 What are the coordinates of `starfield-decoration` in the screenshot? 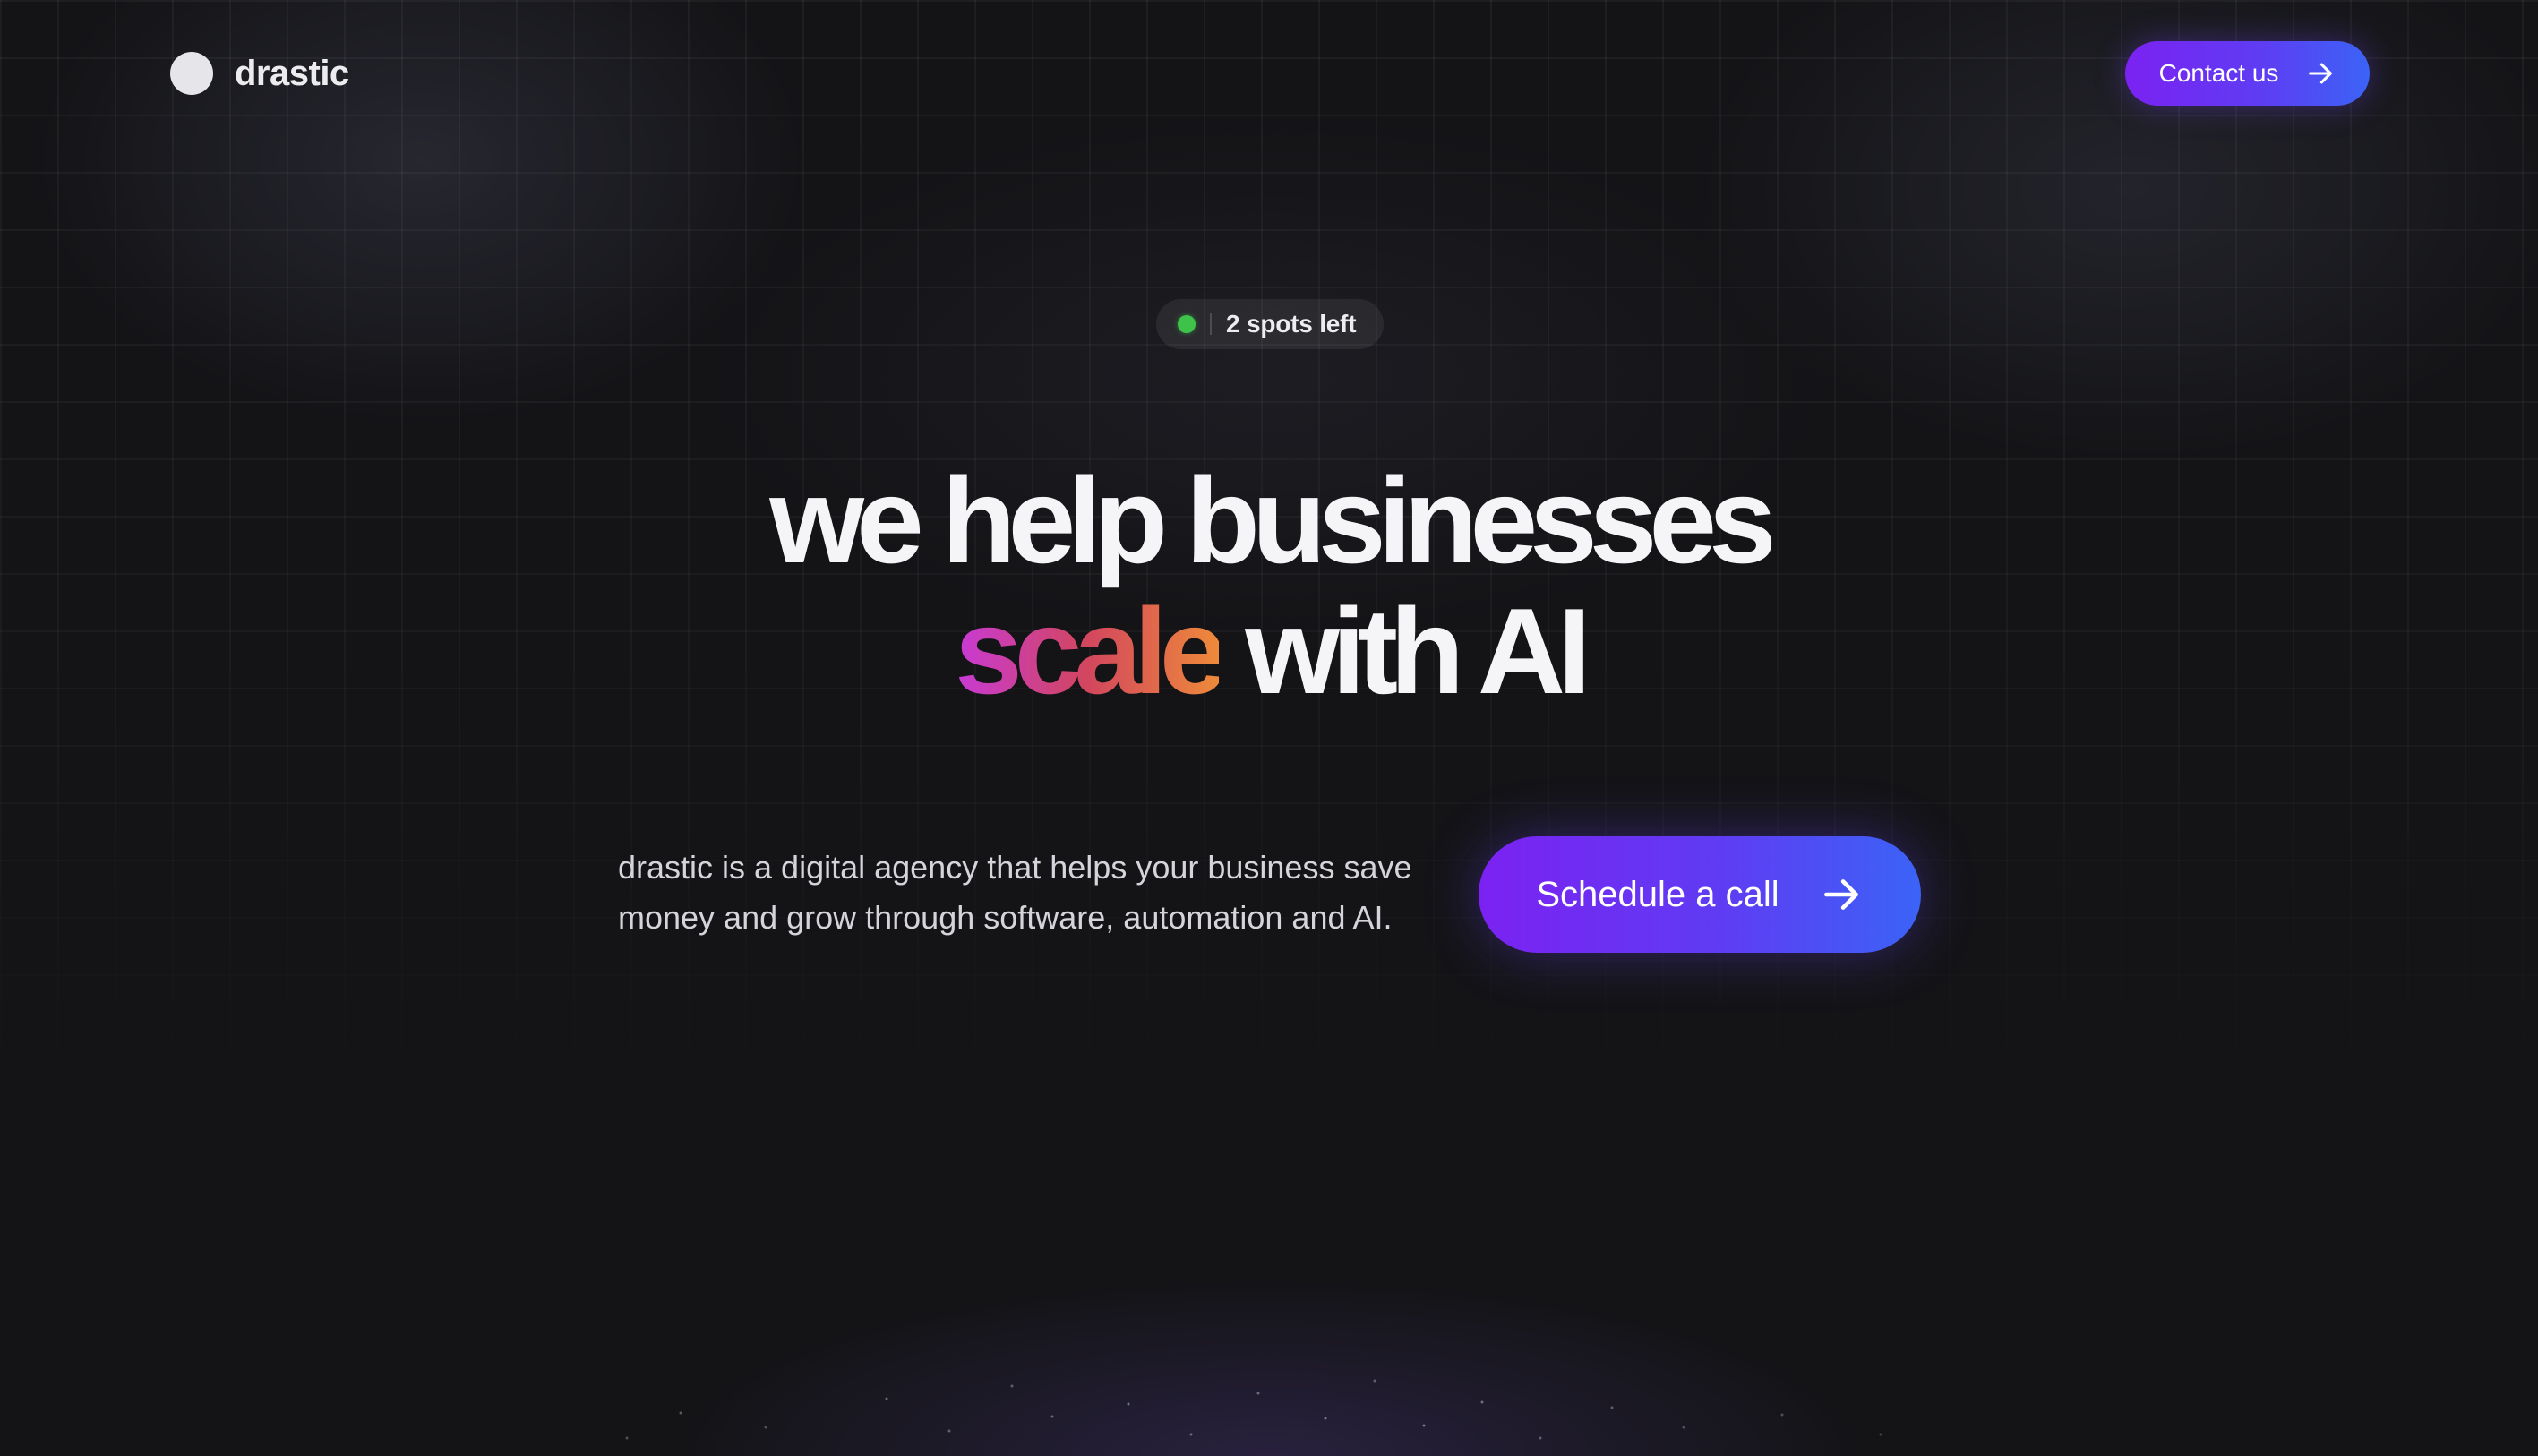 It's located at (1253, 1409).